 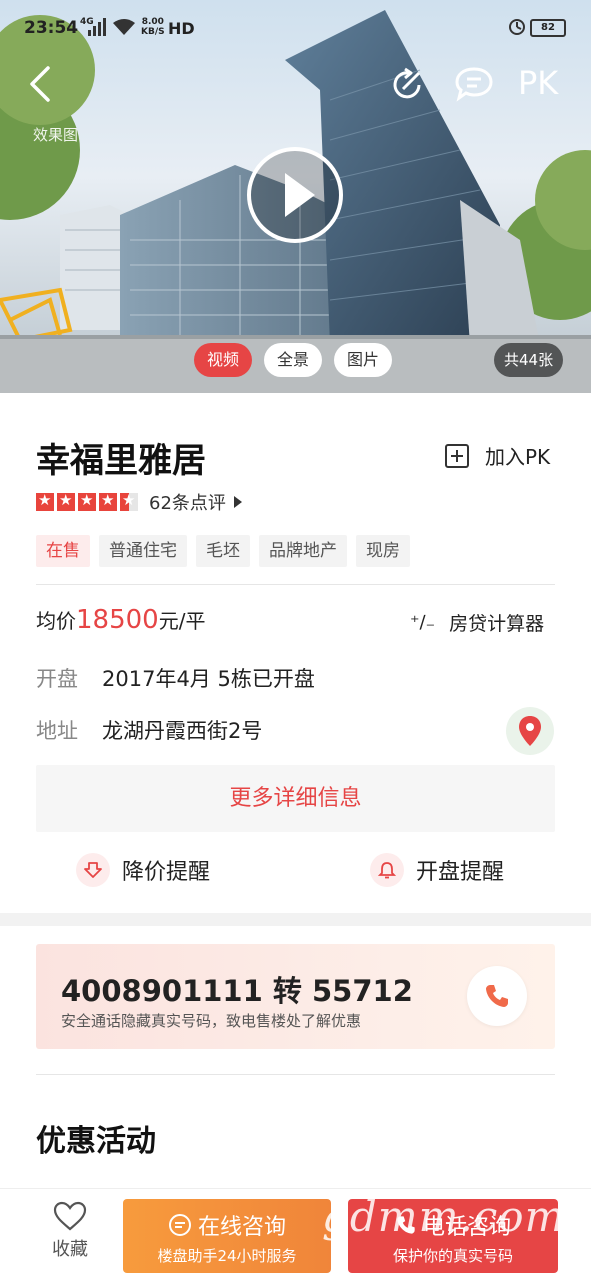 I want to click on signal-icon, so click(x=97, y=27).